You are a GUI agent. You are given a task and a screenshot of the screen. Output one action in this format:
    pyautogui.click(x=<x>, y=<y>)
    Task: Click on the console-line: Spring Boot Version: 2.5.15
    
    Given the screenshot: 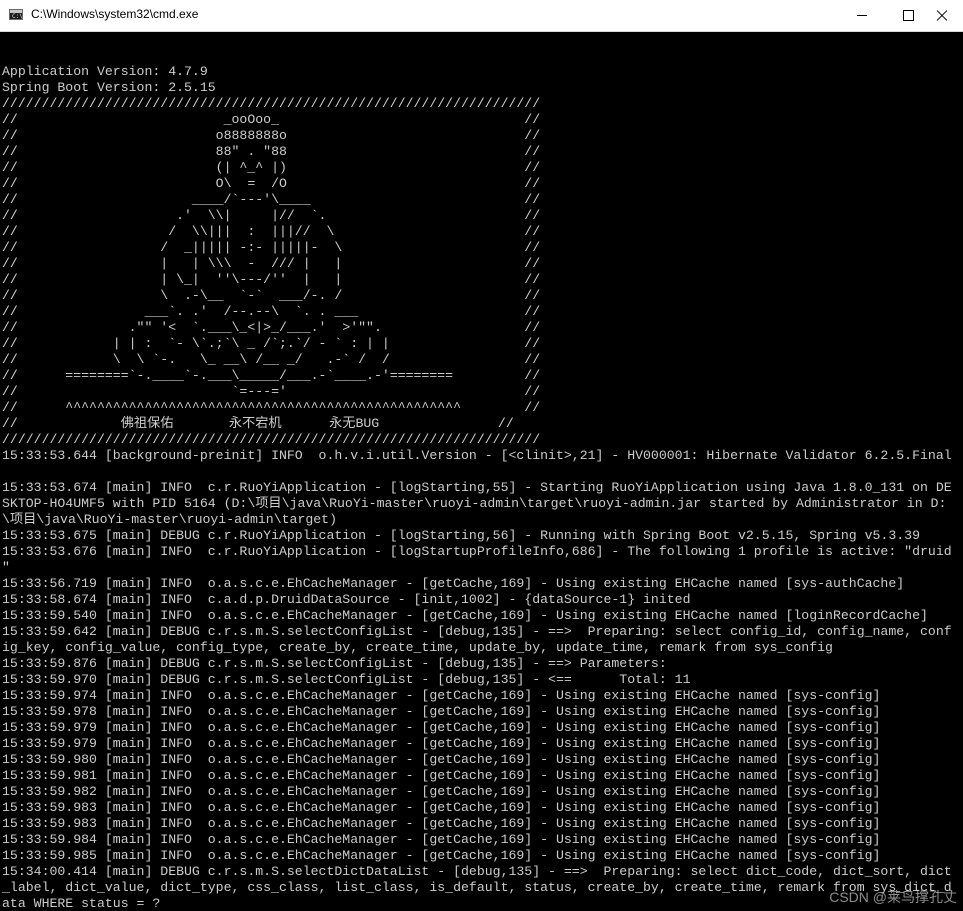 What is the action you would take?
    pyautogui.click(x=109, y=87)
    